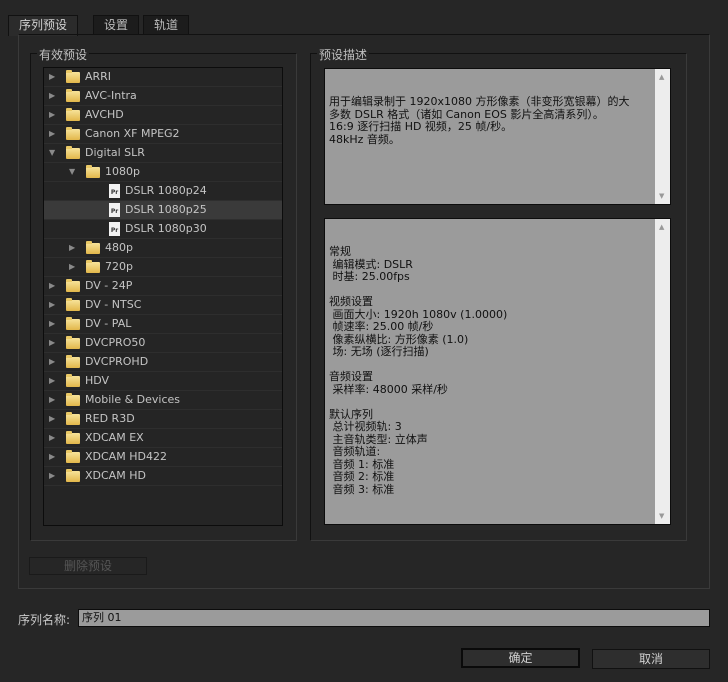  I want to click on tree-item: ▶ HDV, so click(163, 381).